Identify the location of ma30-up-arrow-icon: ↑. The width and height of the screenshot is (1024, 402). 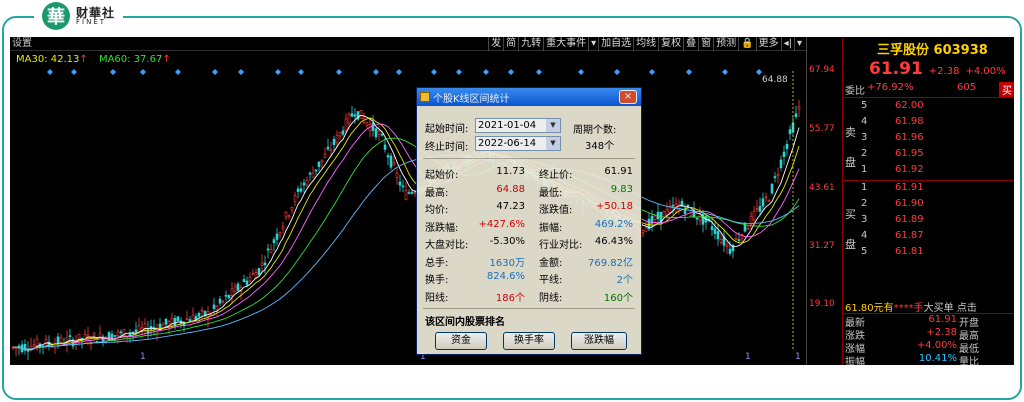
(83, 59).